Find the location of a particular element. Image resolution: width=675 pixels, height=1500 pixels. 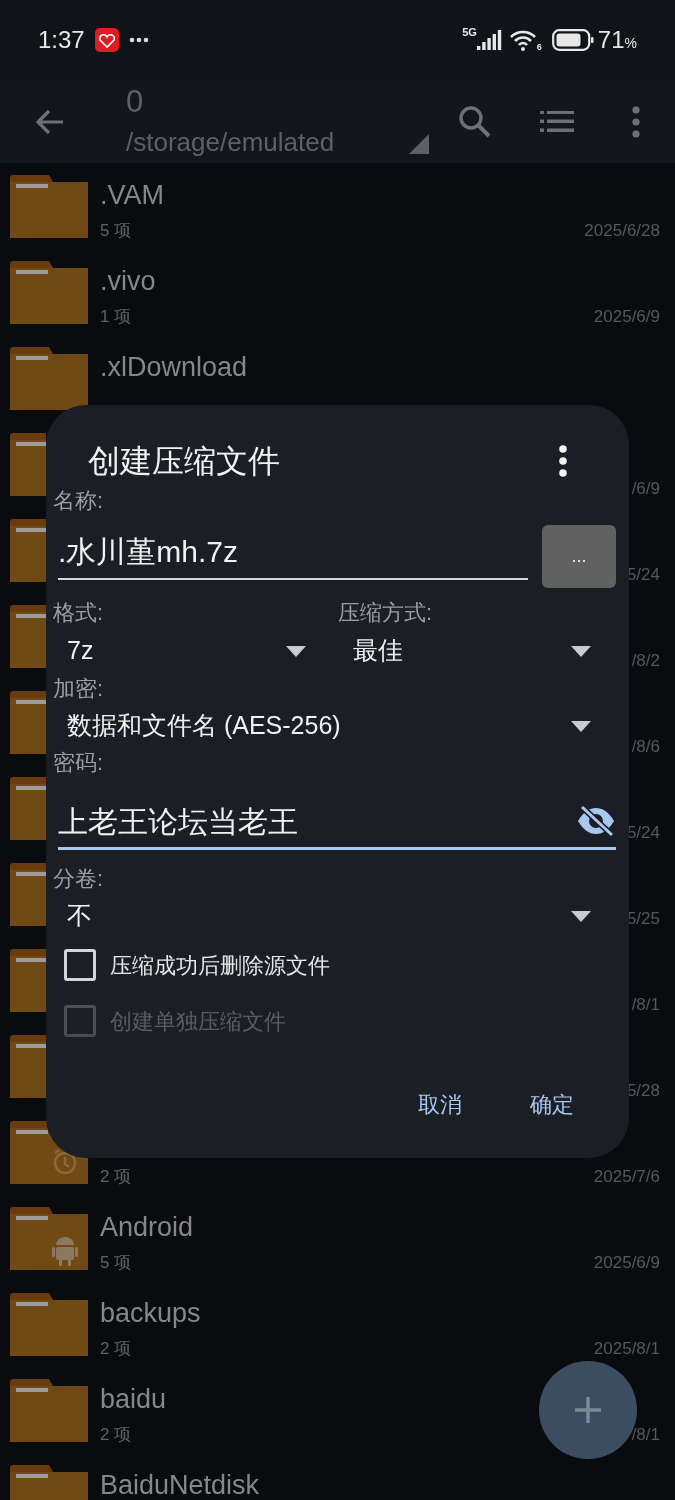

split-dropdown: 不 is located at coordinates (337, 916).